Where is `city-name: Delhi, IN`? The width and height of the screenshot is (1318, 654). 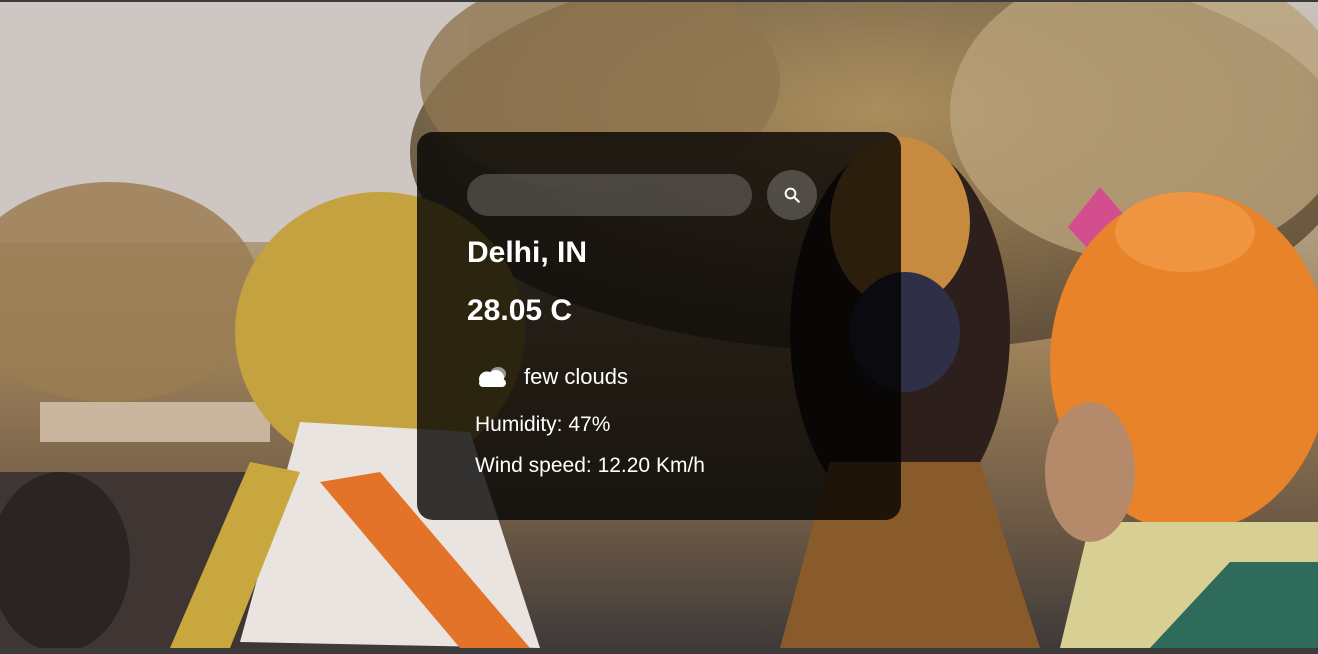 city-name: Delhi, IN is located at coordinates (527, 252).